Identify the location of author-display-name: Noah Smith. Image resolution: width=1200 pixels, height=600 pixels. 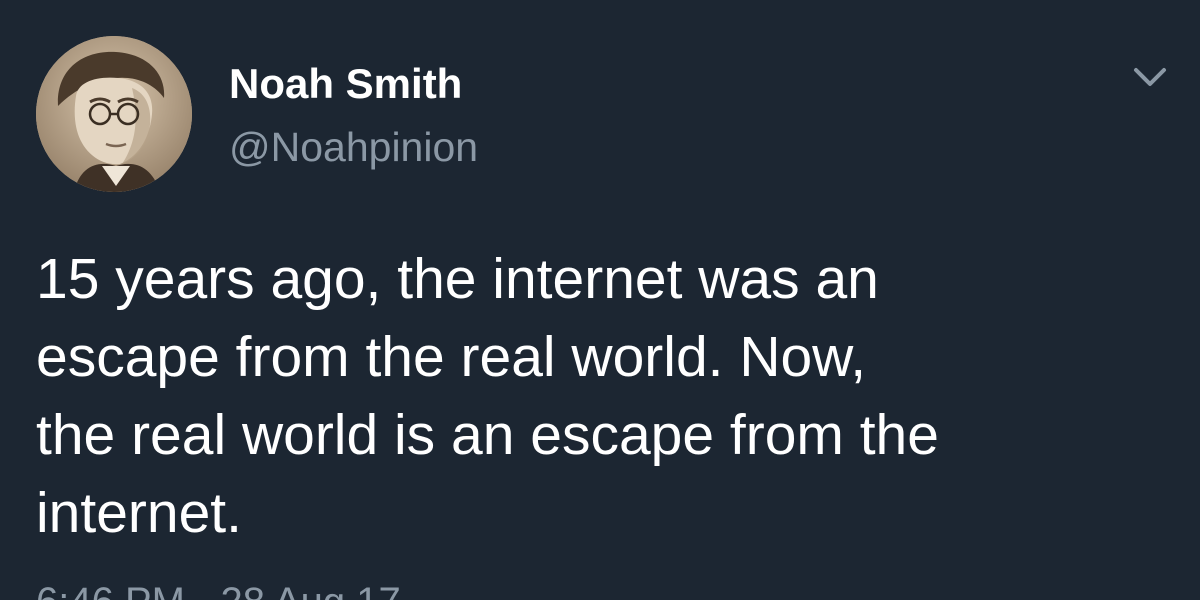
(345, 84).